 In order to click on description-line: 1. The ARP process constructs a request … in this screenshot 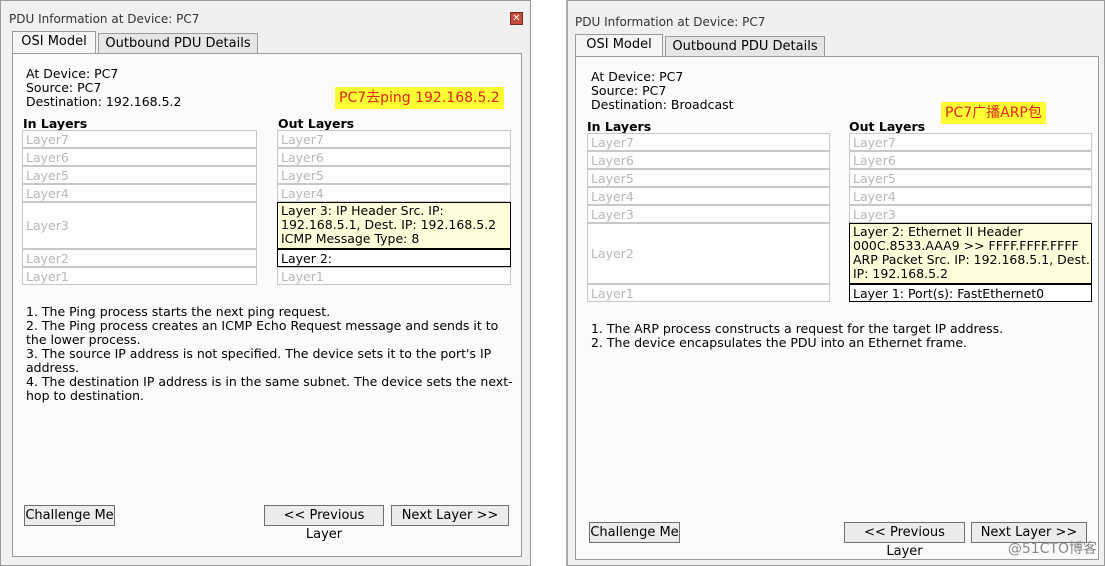, I will do `click(797, 328)`.